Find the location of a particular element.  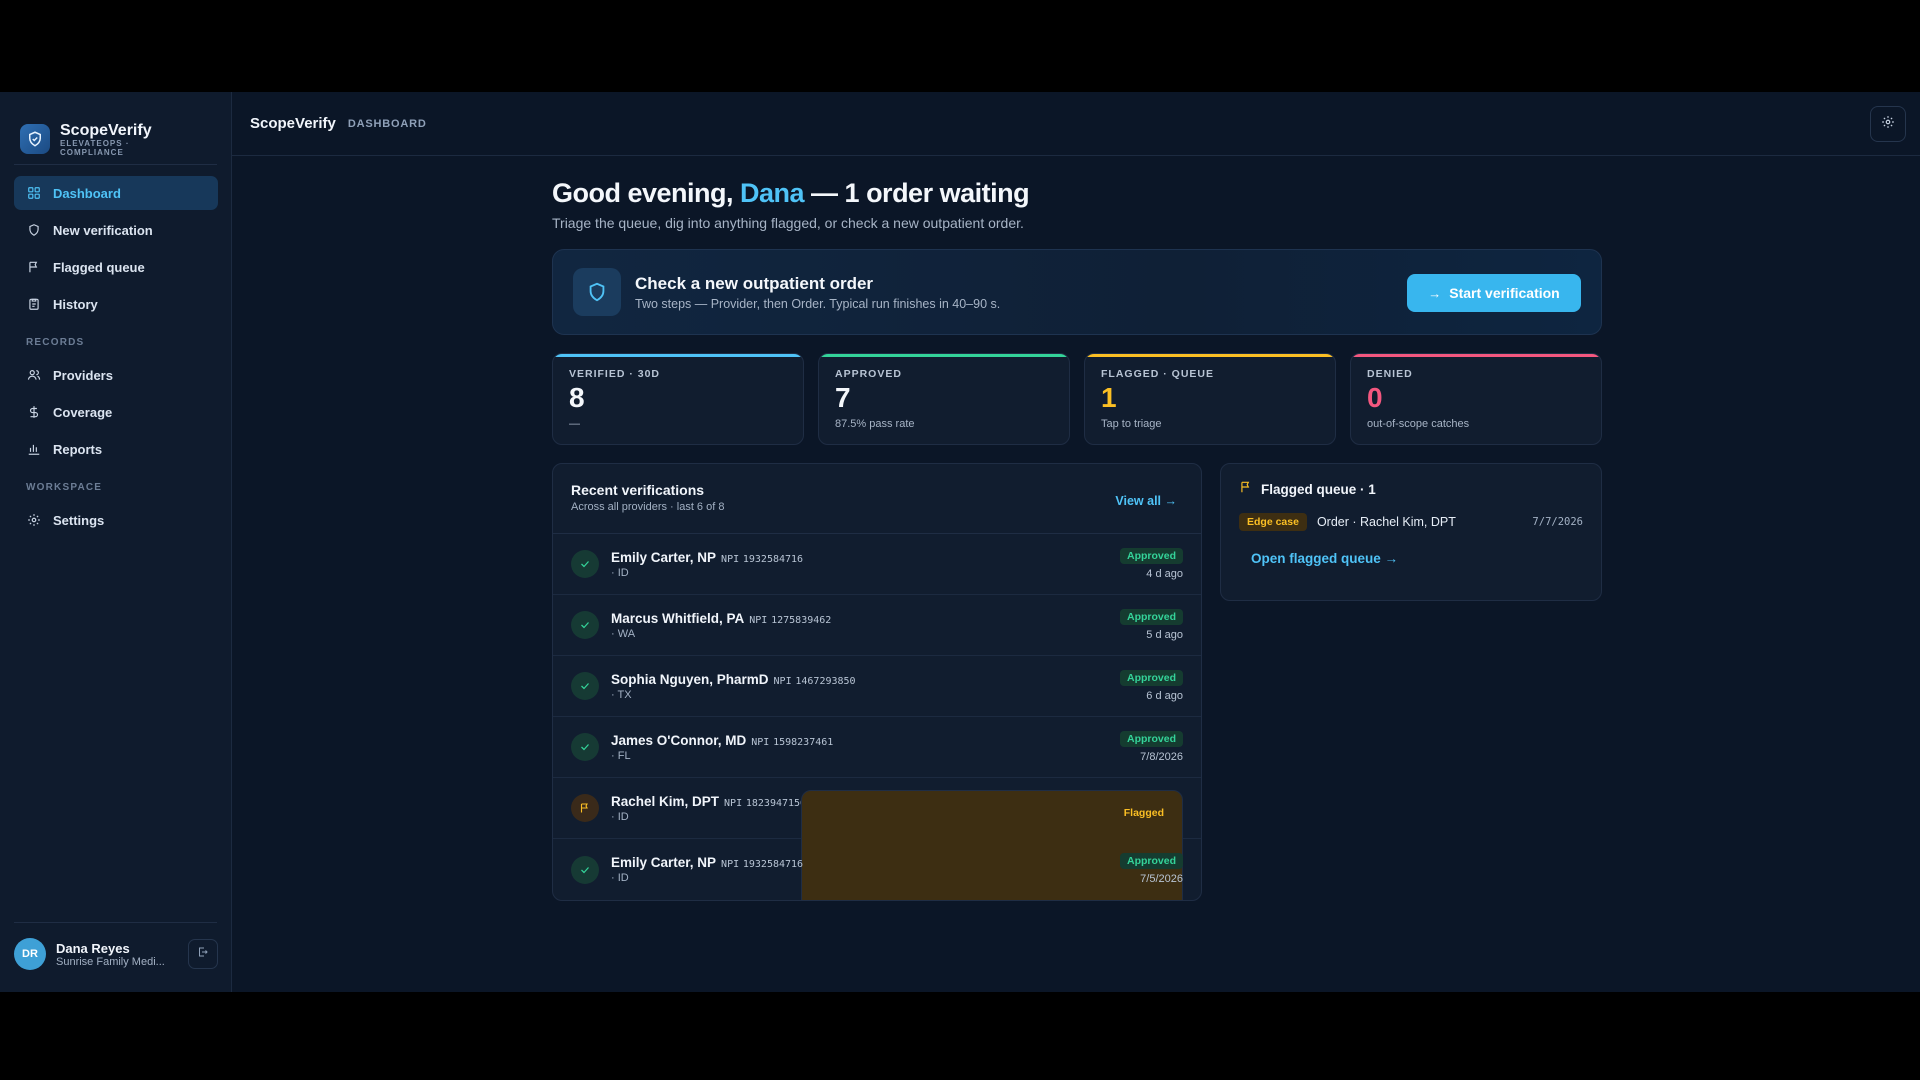

sidebar-item-settings: Settings is located at coordinates (116, 520).